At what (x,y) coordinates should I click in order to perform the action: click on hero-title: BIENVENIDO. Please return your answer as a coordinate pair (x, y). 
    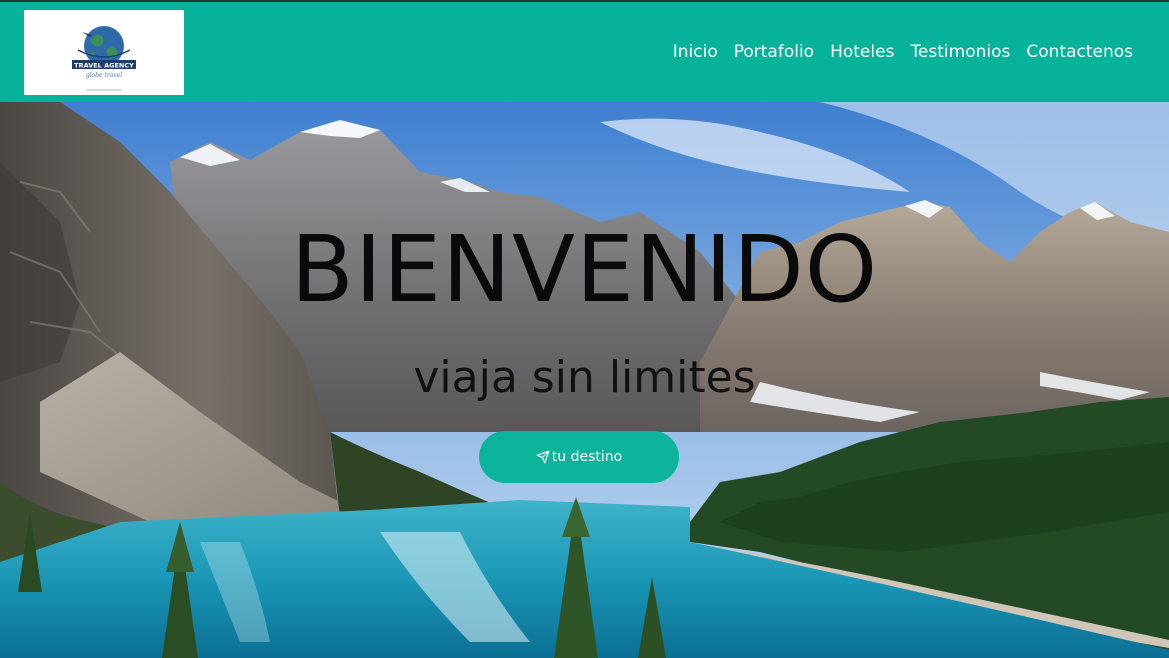
    Looking at the image, I should click on (584, 269).